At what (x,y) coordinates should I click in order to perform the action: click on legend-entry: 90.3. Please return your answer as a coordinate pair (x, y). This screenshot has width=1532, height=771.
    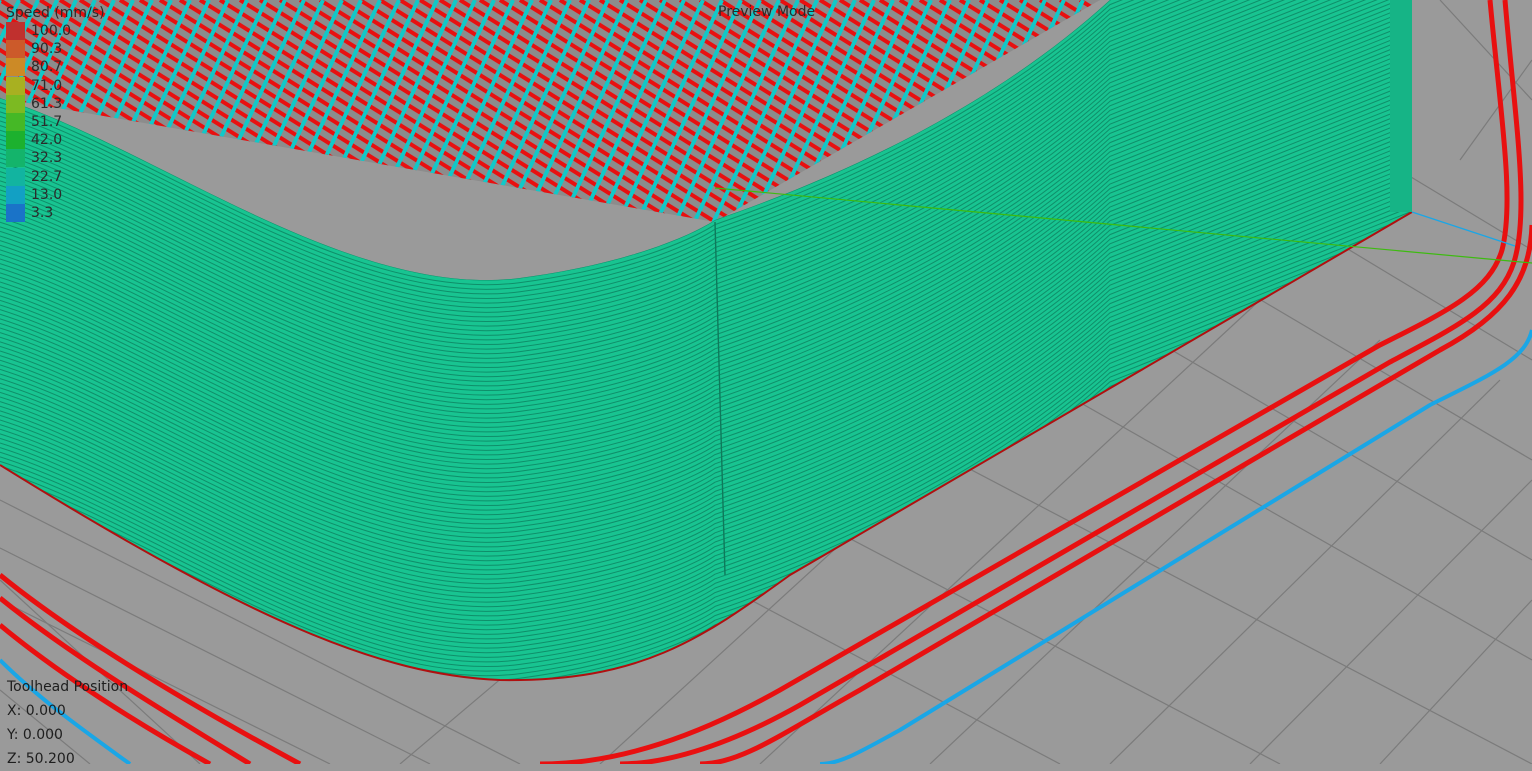
    Looking at the image, I should click on (55, 49).